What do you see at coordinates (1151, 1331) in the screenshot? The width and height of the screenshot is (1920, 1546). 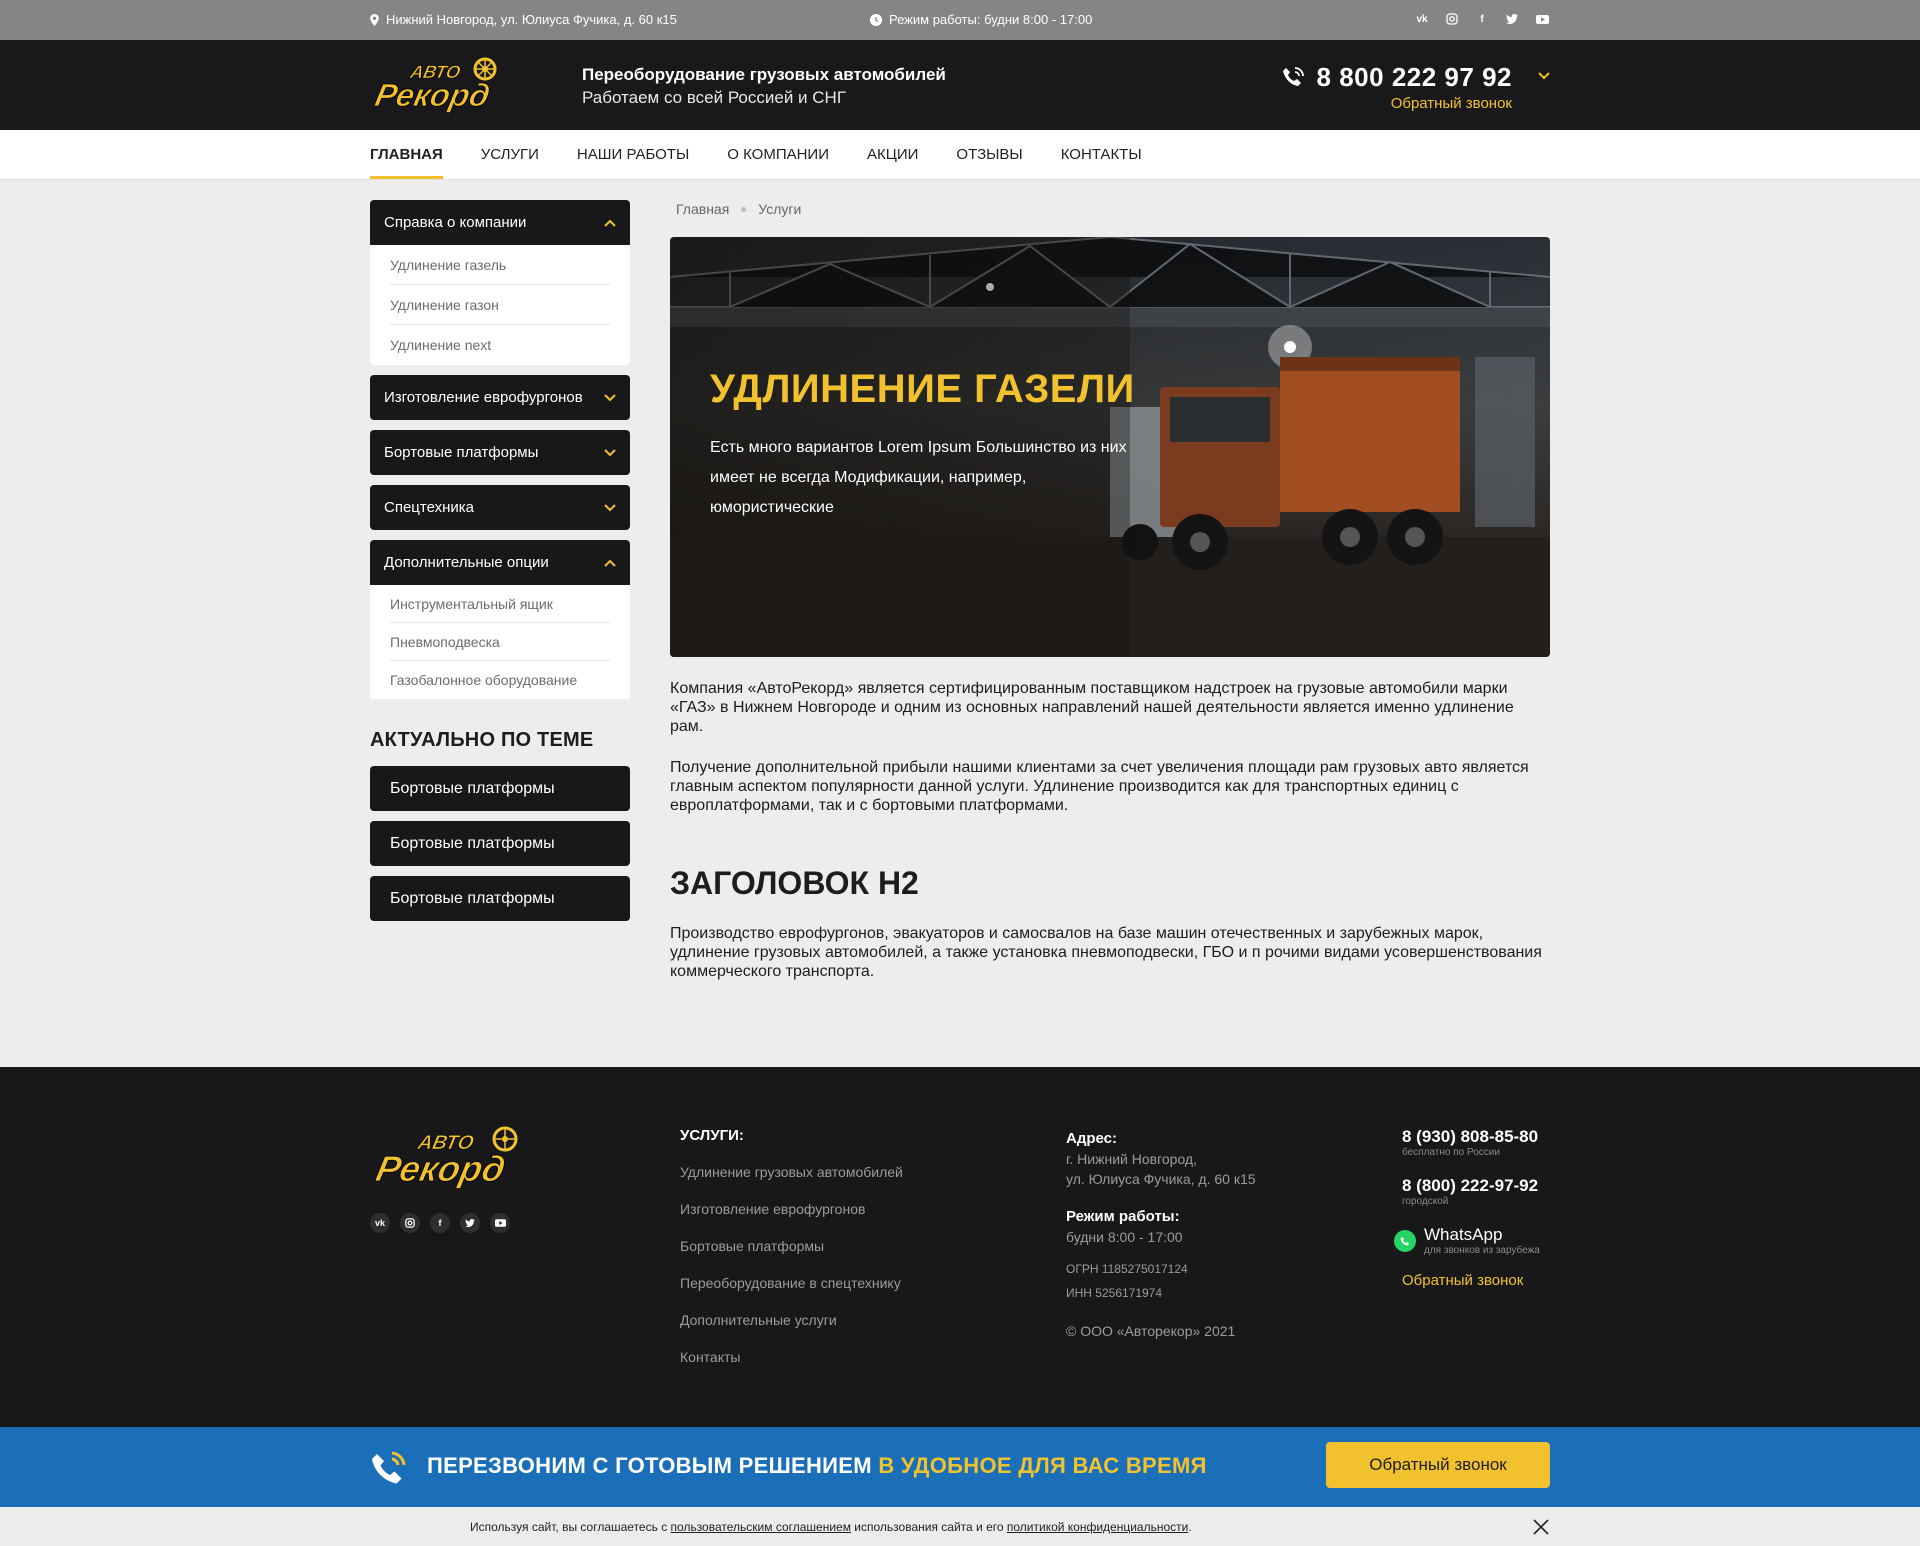 I see `footer-copyright: © ООО «Авторекор» 2021` at bounding box center [1151, 1331].